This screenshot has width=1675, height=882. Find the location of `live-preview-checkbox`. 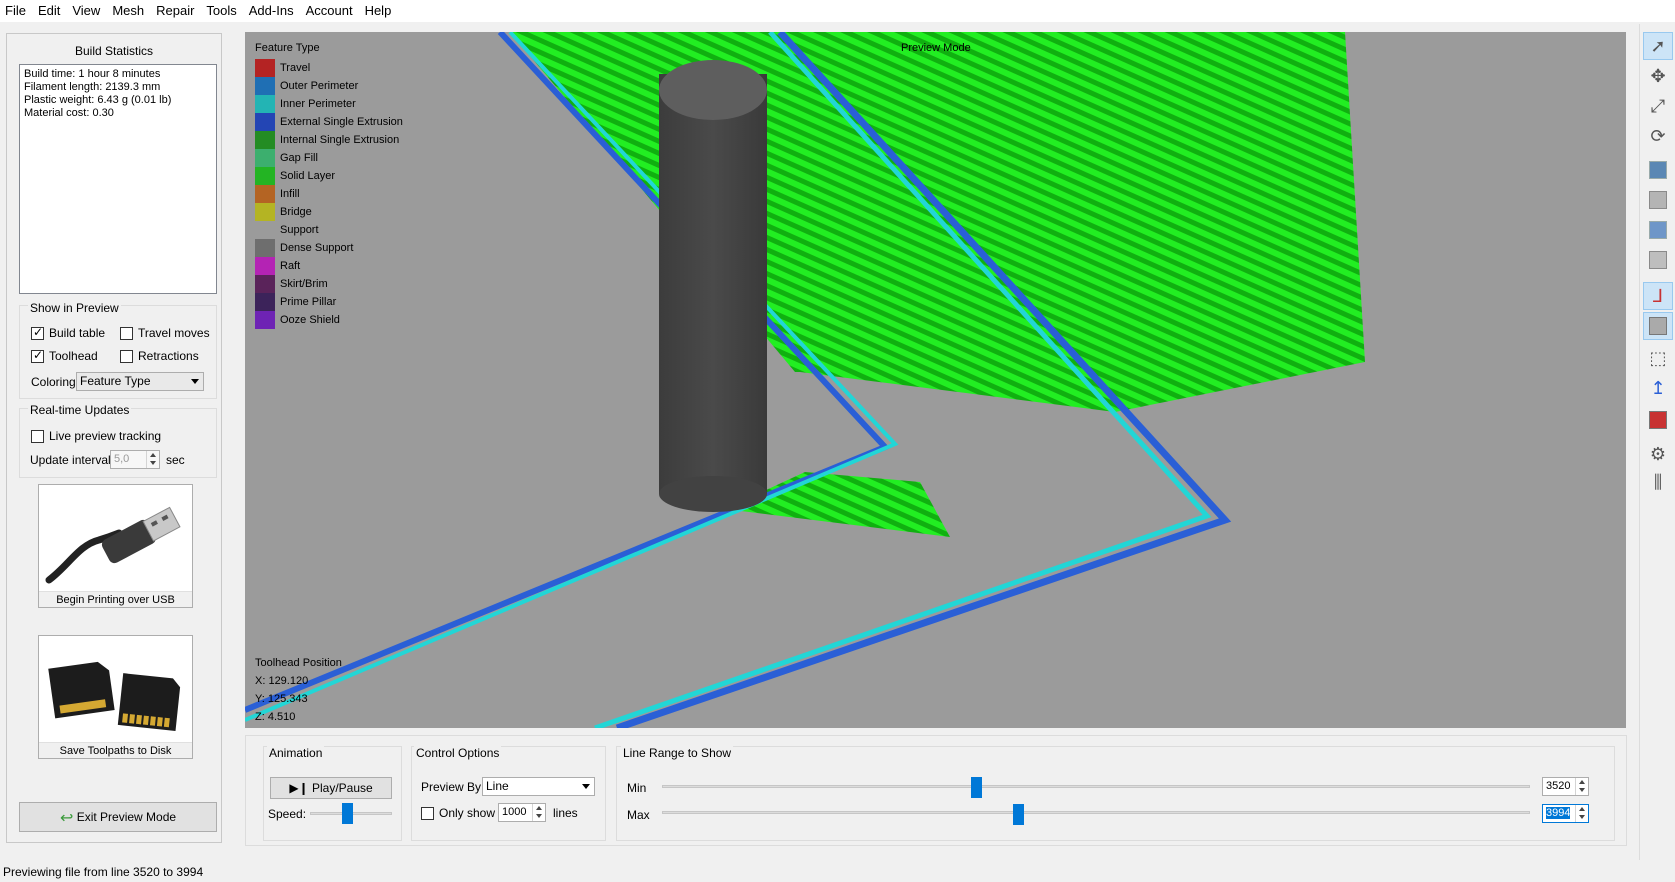

live-preview-checkbox is located at coordinates (37, 436).